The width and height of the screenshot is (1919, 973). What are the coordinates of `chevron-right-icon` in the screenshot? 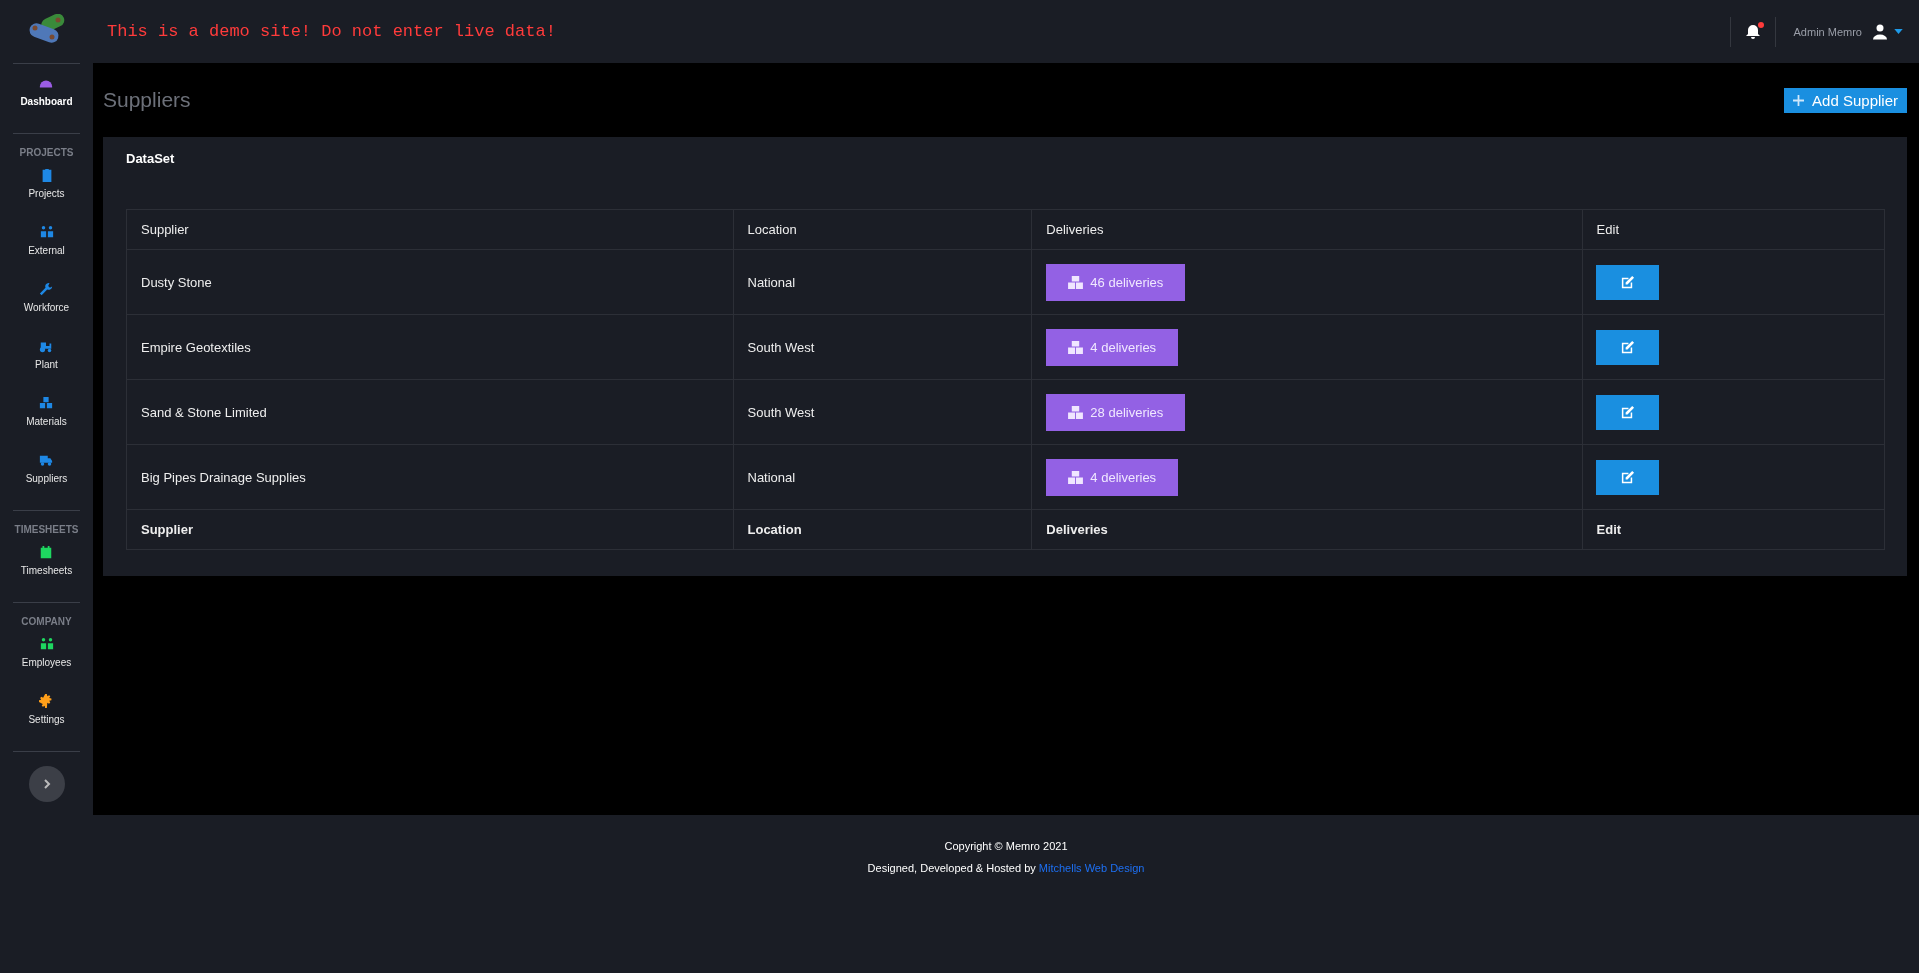 It's located at (46, 784).